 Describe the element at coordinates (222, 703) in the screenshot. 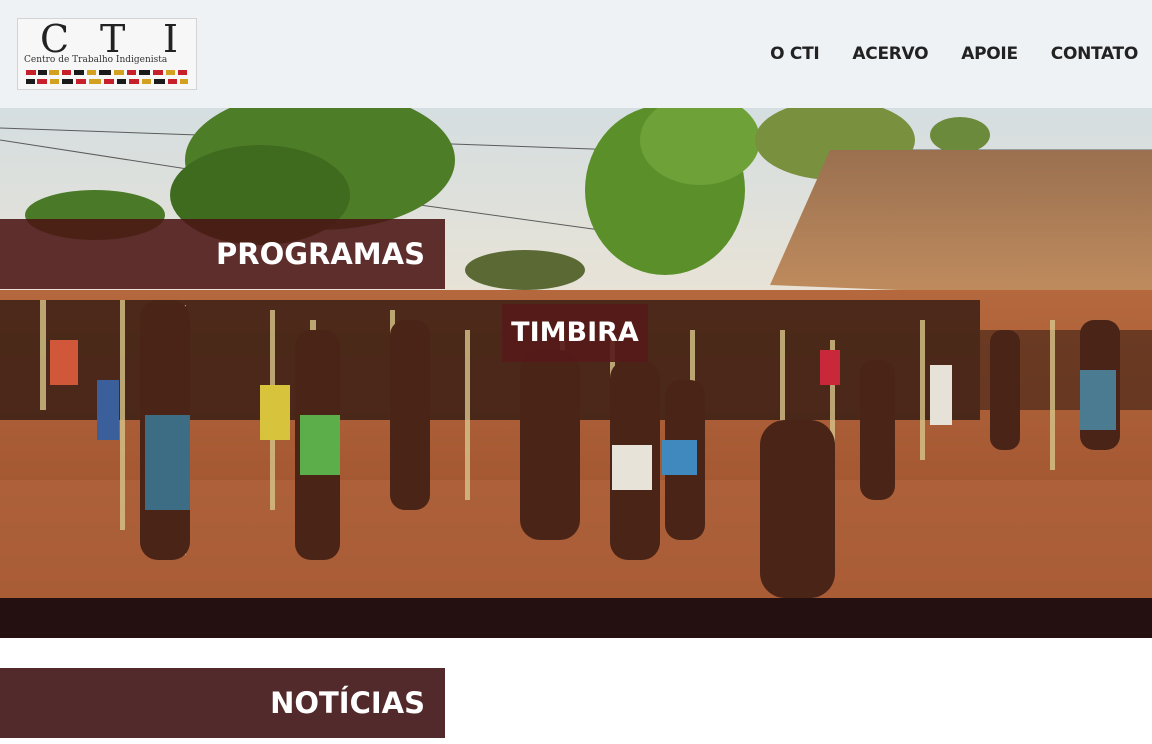

I see `news-heading: NOTÍCIAS` at that location.